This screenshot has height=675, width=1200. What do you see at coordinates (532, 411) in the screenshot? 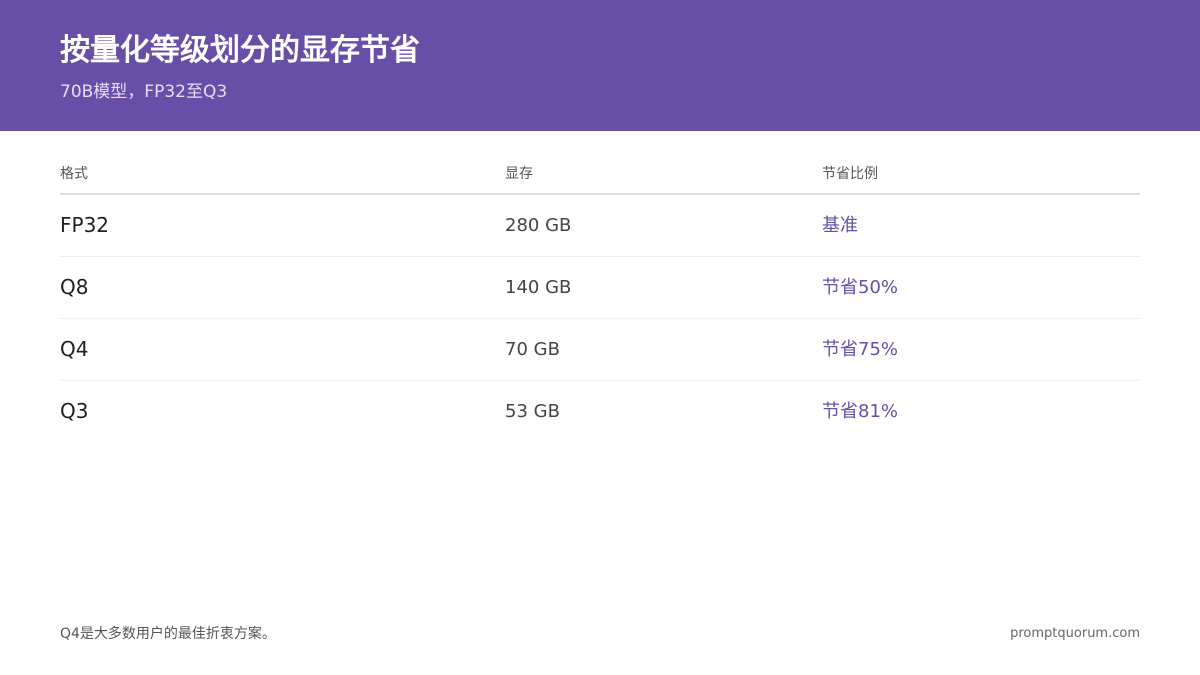
I see `memory-cell: 53 GB` at bounding box center [532, 411].